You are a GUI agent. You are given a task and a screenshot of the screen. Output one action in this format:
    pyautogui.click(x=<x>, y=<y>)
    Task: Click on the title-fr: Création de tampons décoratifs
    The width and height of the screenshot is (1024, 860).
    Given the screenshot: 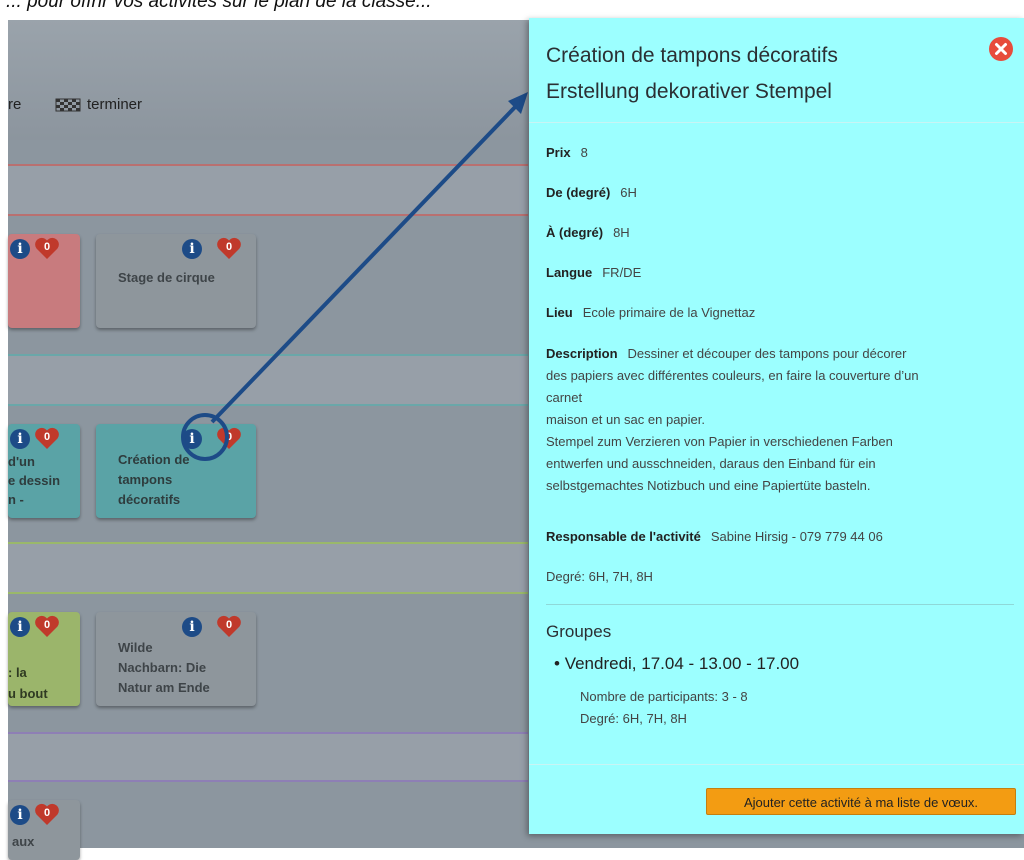 What is the action you would take?
    pyautogui.click(x=692, y=55)
    